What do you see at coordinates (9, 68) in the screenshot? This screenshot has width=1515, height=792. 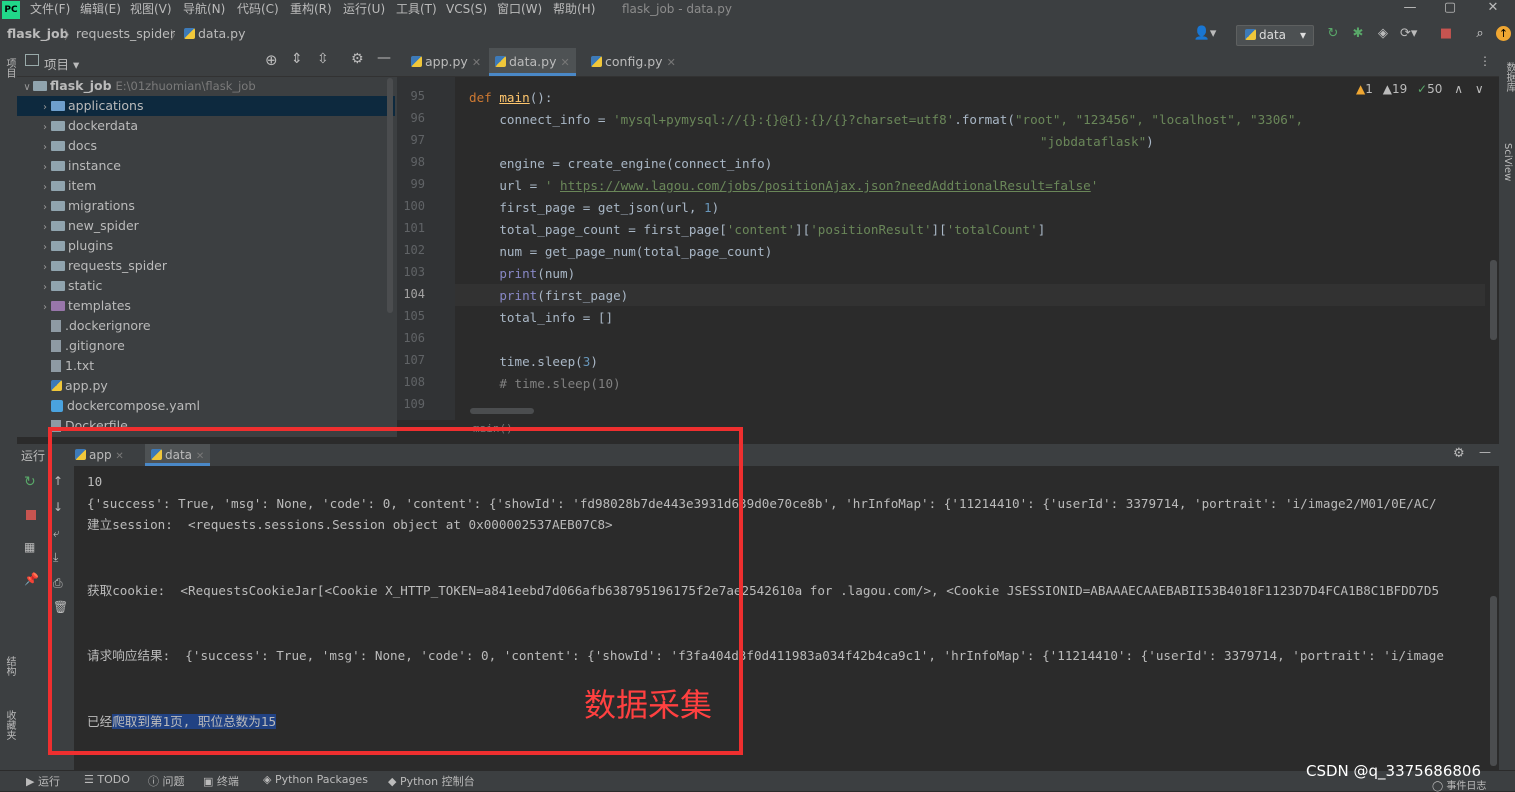 I see `project-tool-tab: 项目` at bounding box center [9, 68].